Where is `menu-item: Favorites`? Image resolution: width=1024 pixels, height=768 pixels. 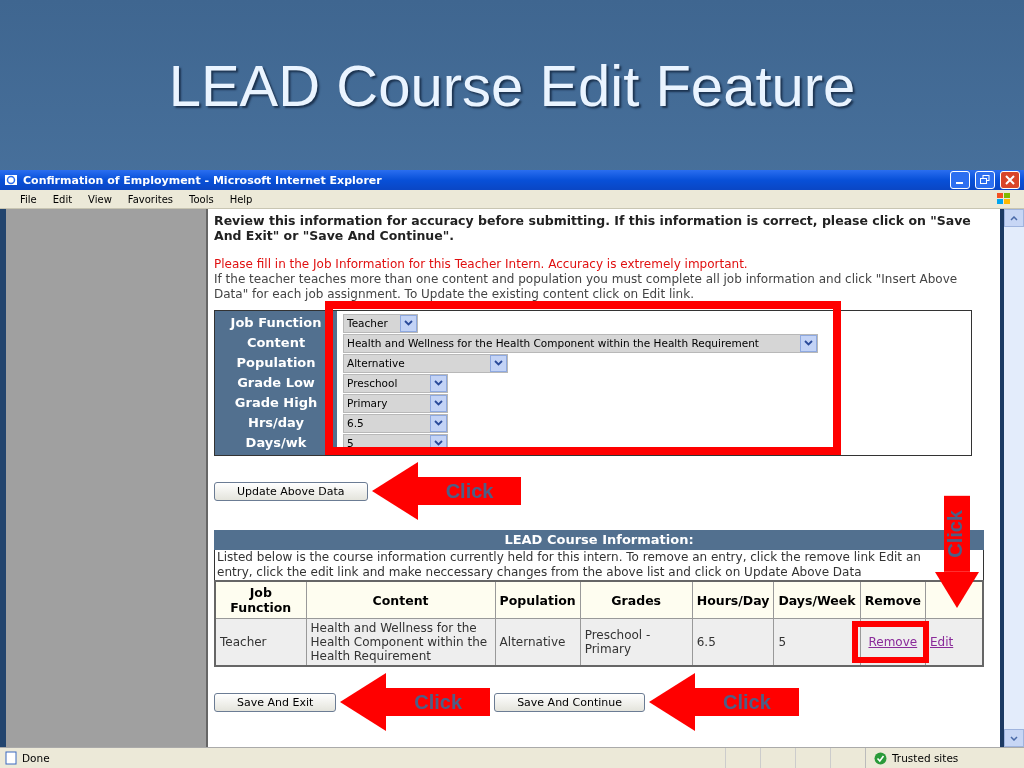
menu-item: Favorites is located at coordinates (150, 199).